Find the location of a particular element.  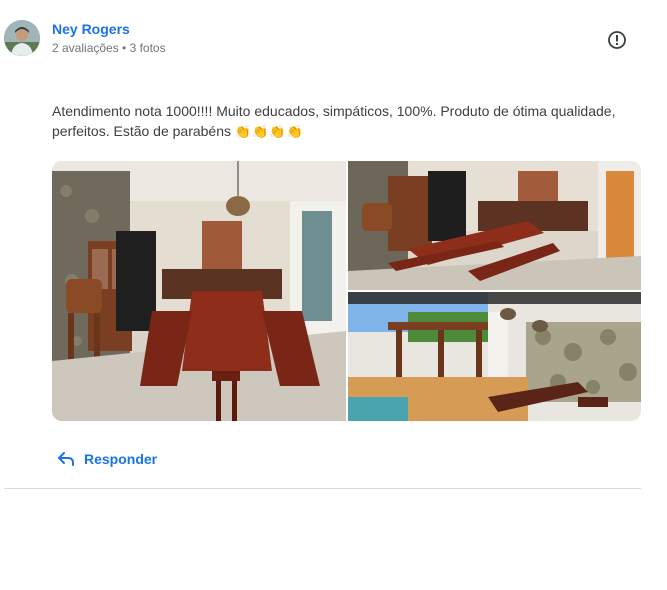

divider is located at coordinates (322, 488).